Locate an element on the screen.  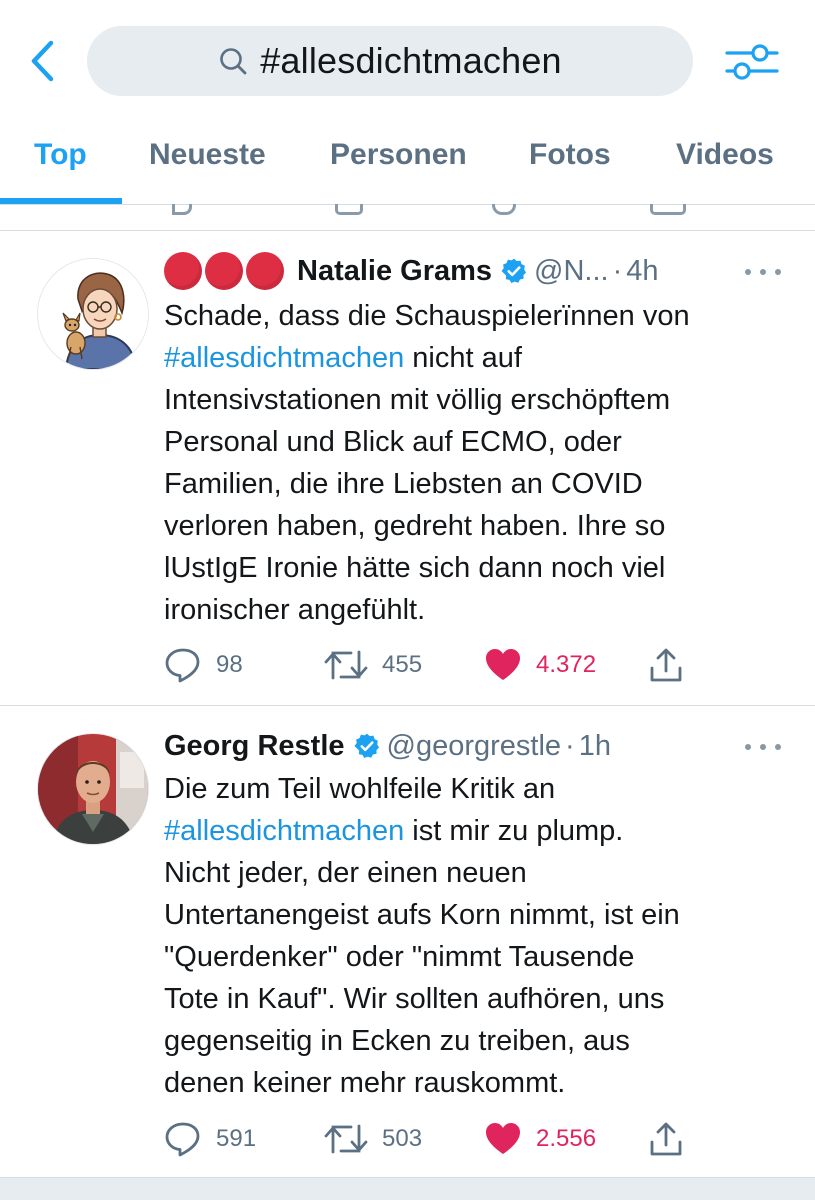
timestamp: 1h is located at coordinates (595, 746).